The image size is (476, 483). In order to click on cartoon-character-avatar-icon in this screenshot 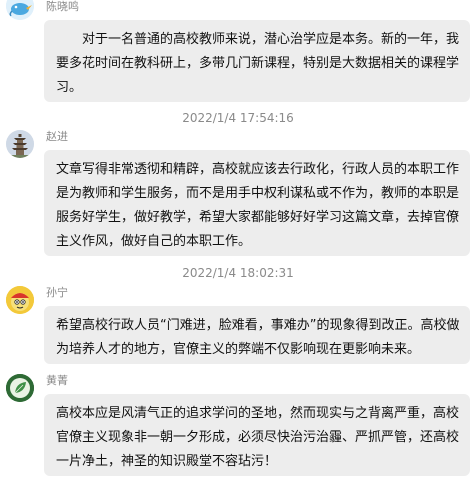, I will do `click(20, 300)`.